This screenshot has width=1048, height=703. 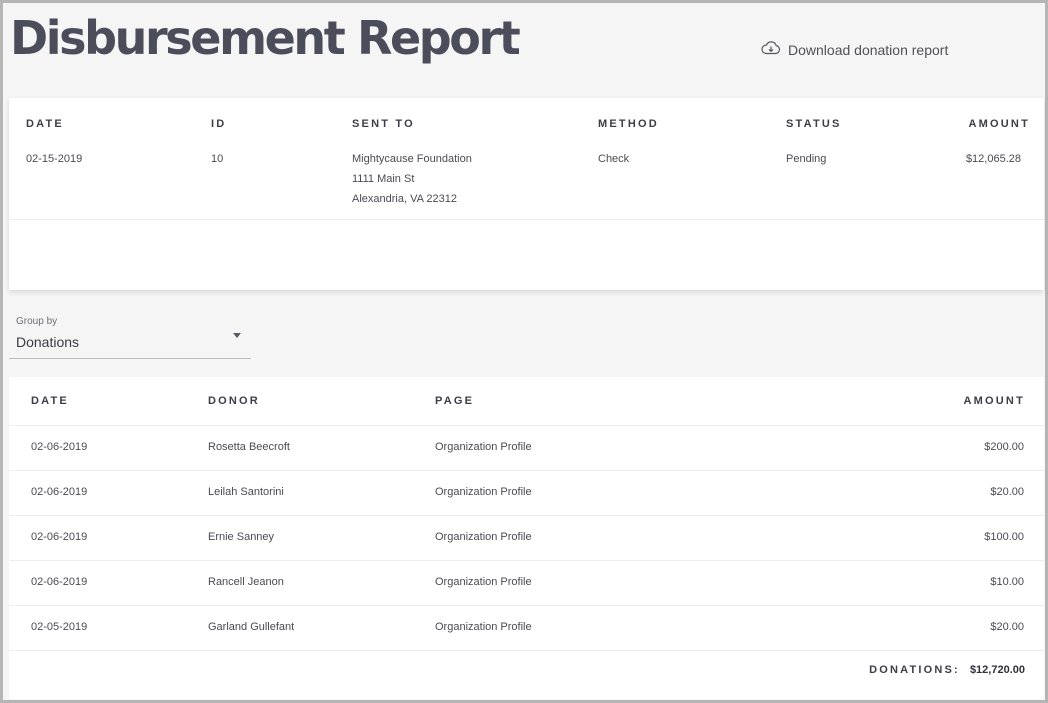 What do you see at coordinates (48, 342) in the screenshot?
I see `group-by-value: Donations` at bounding box center [48, 342].